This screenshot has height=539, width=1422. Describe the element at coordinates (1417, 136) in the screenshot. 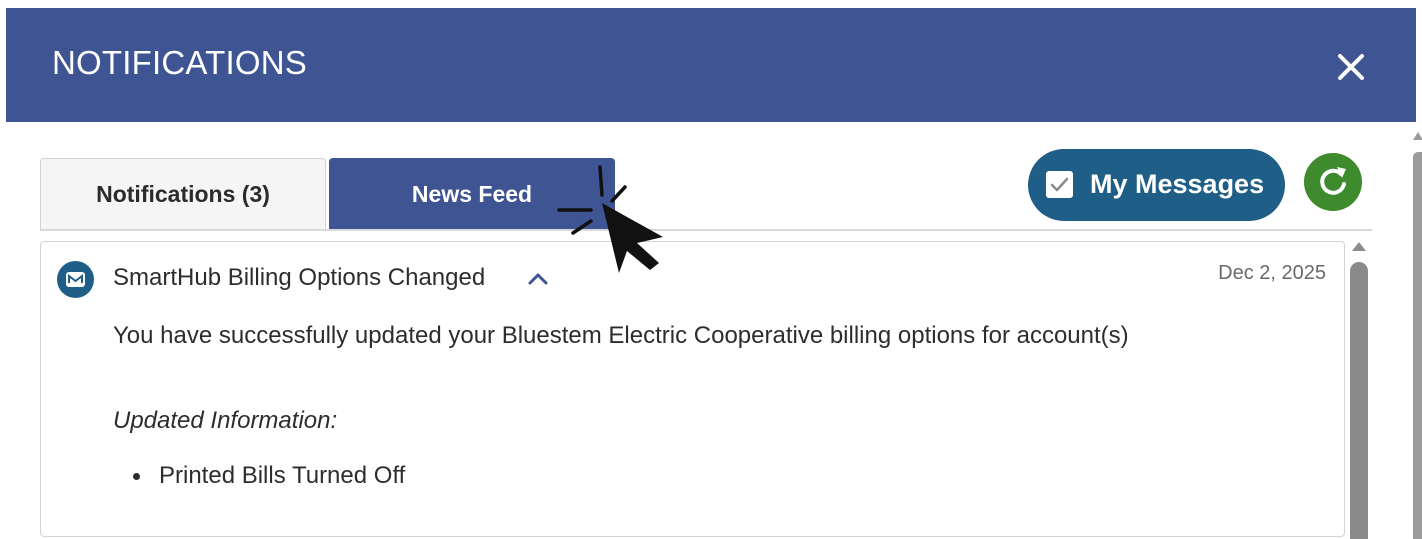

I see `panel-scroll-up-arrow` at that location.